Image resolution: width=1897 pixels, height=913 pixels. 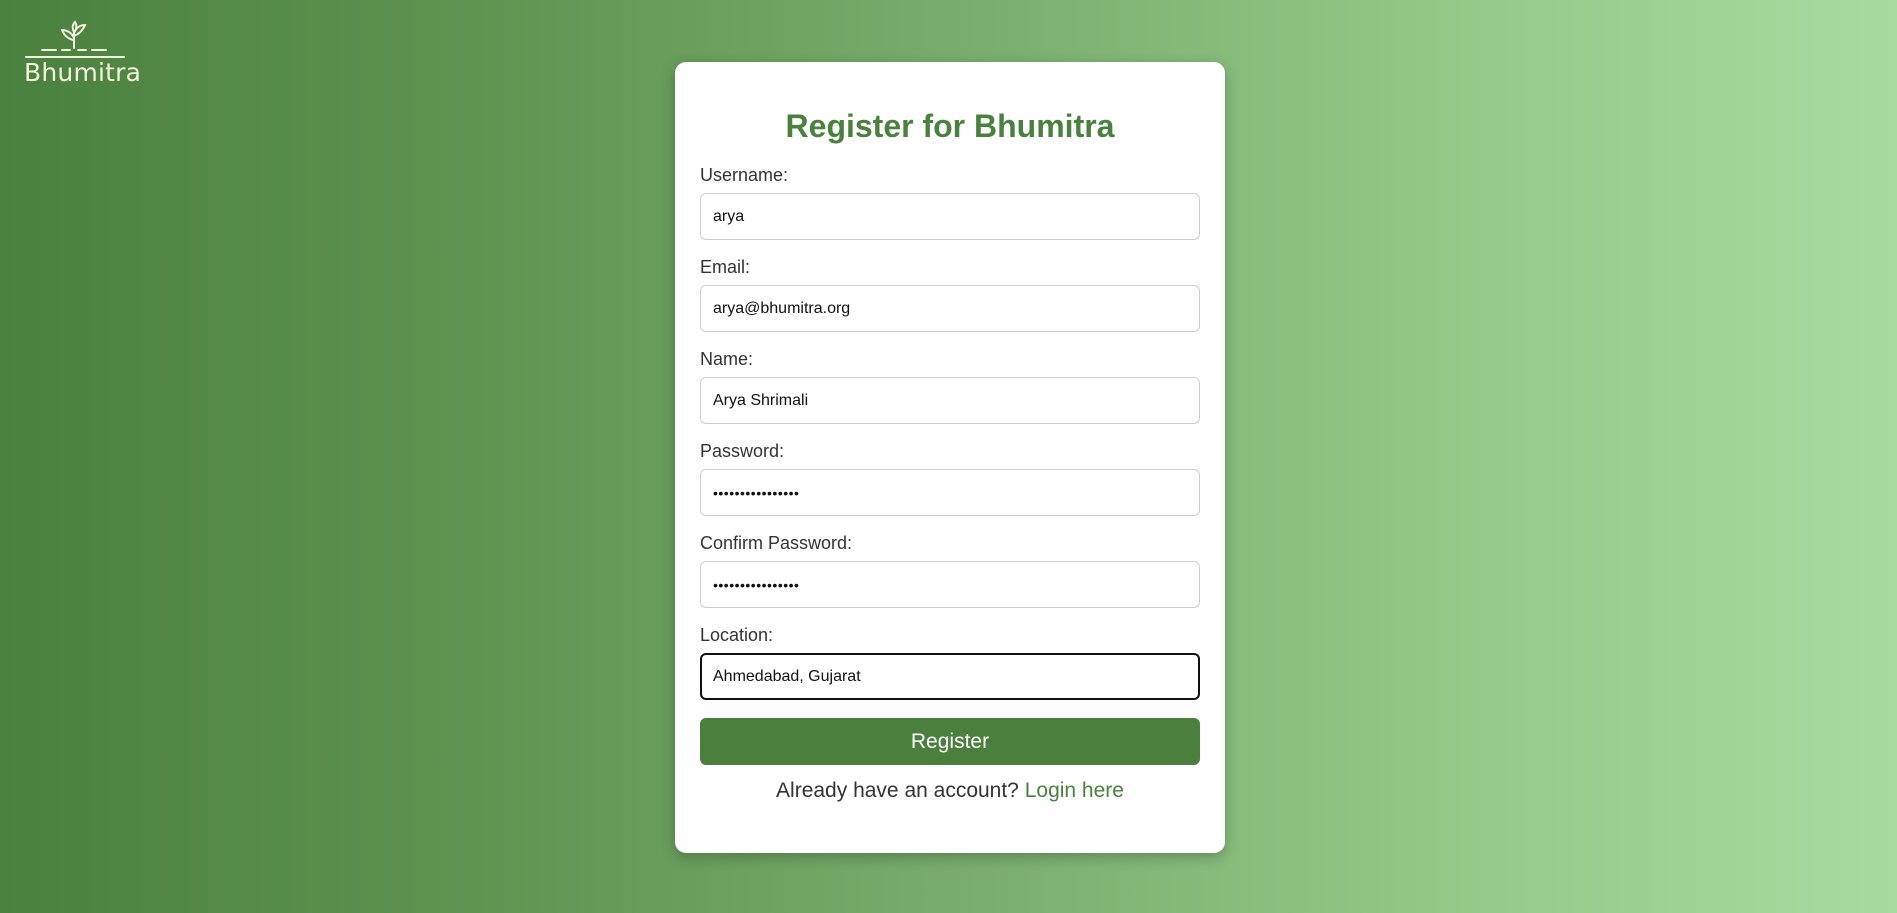 I want to click on login-link: Login here, so click(x=1074, y=790).